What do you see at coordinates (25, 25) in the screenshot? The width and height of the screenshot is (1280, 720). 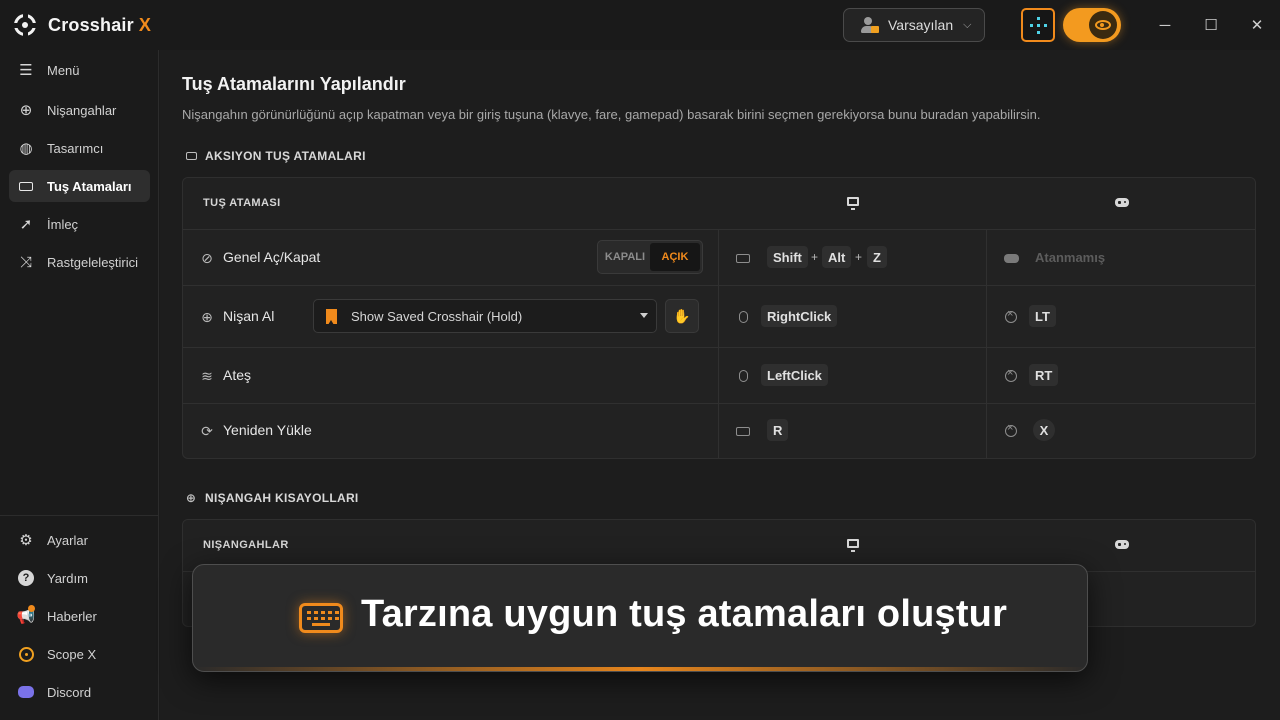 I see `crosshair-logo-icon` at bounding box center [25, 25].